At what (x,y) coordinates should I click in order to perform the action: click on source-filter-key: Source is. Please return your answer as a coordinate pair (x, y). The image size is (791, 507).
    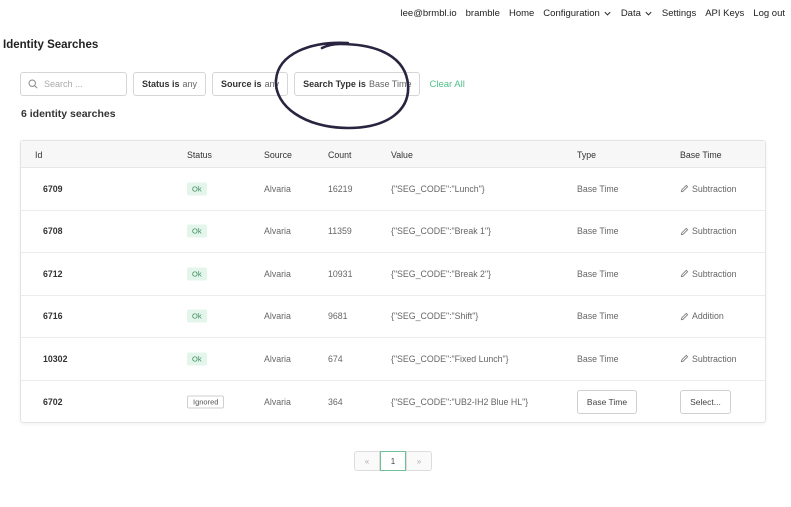
    Looking at the image, I should click on (241, 84).